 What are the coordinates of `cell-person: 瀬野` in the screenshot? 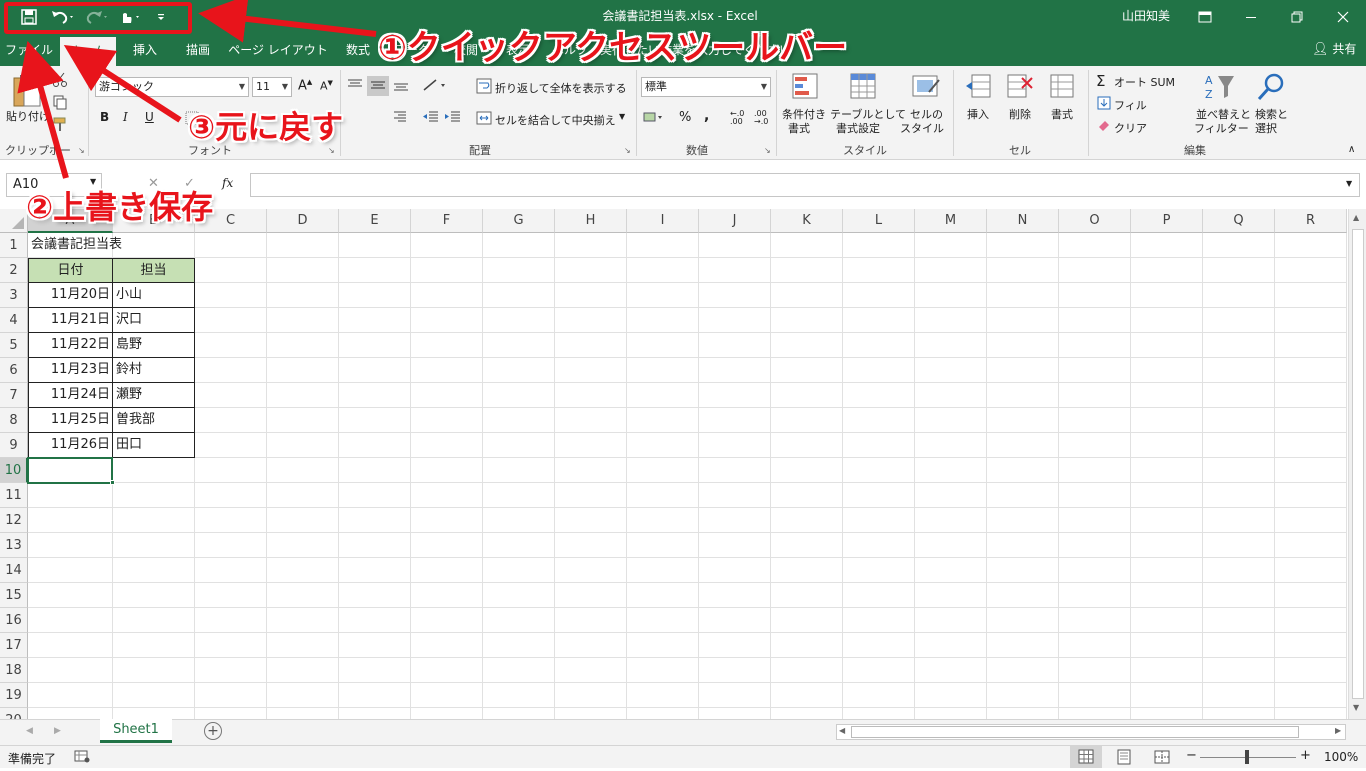 It's located at (153, 395).